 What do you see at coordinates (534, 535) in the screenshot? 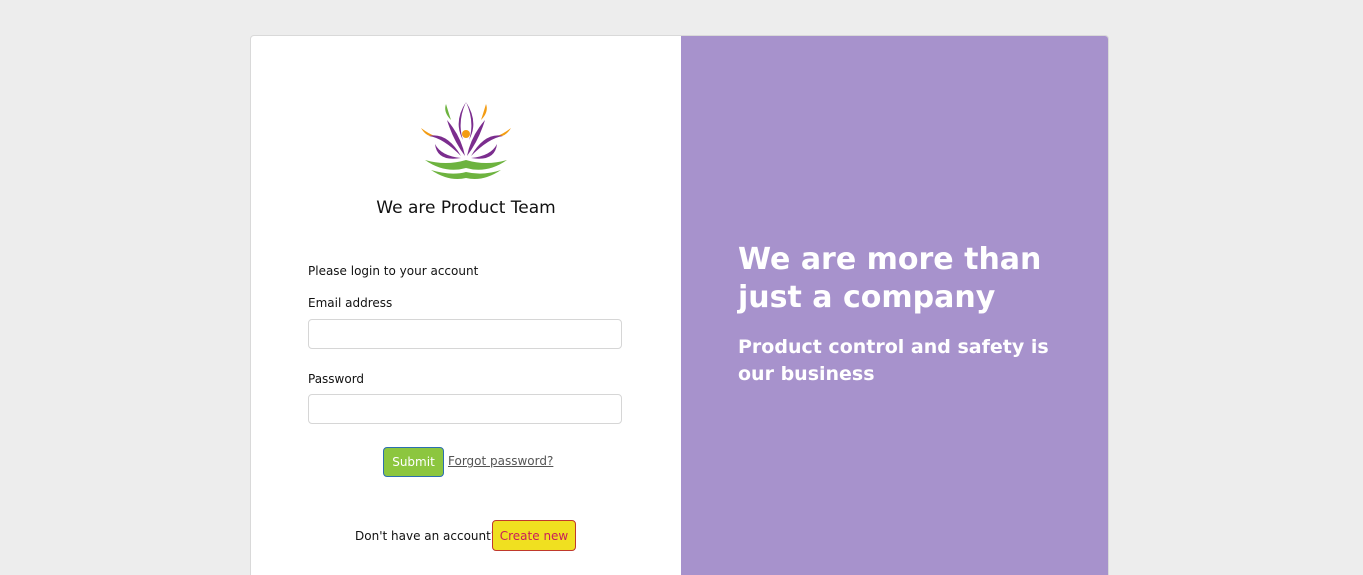
I see `create-new-button: Create new` at bounding box center [534, 535].